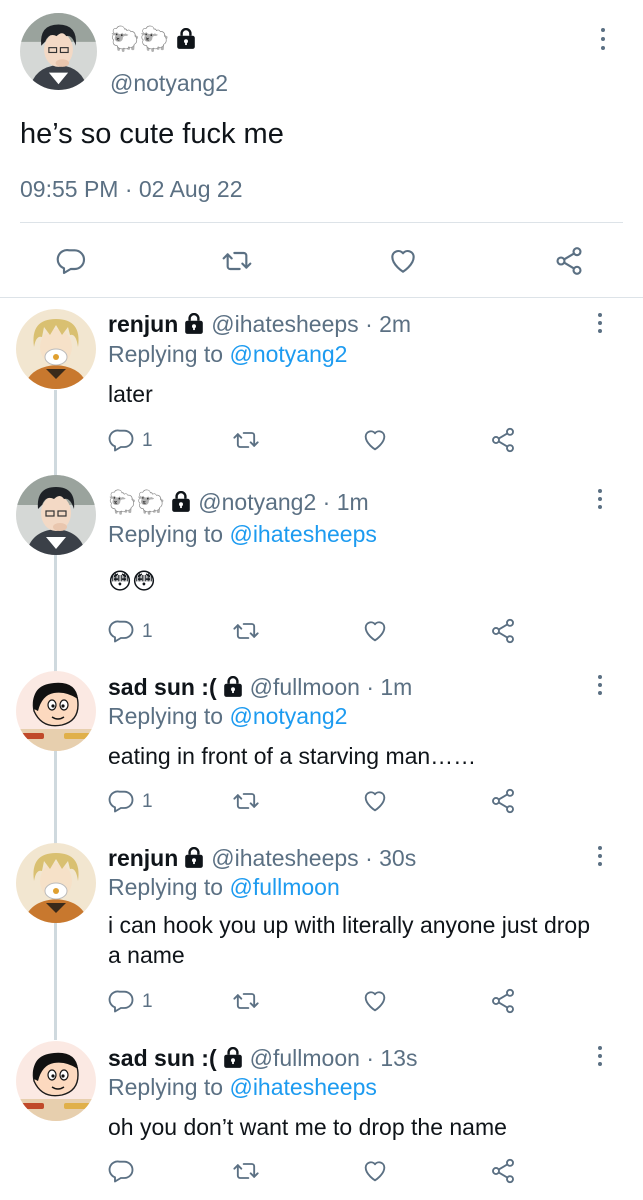 The image size is (643, 1200). Describe the element at coordinates (130, 394) in the screenshot. I see `reply-text: later` at that location.